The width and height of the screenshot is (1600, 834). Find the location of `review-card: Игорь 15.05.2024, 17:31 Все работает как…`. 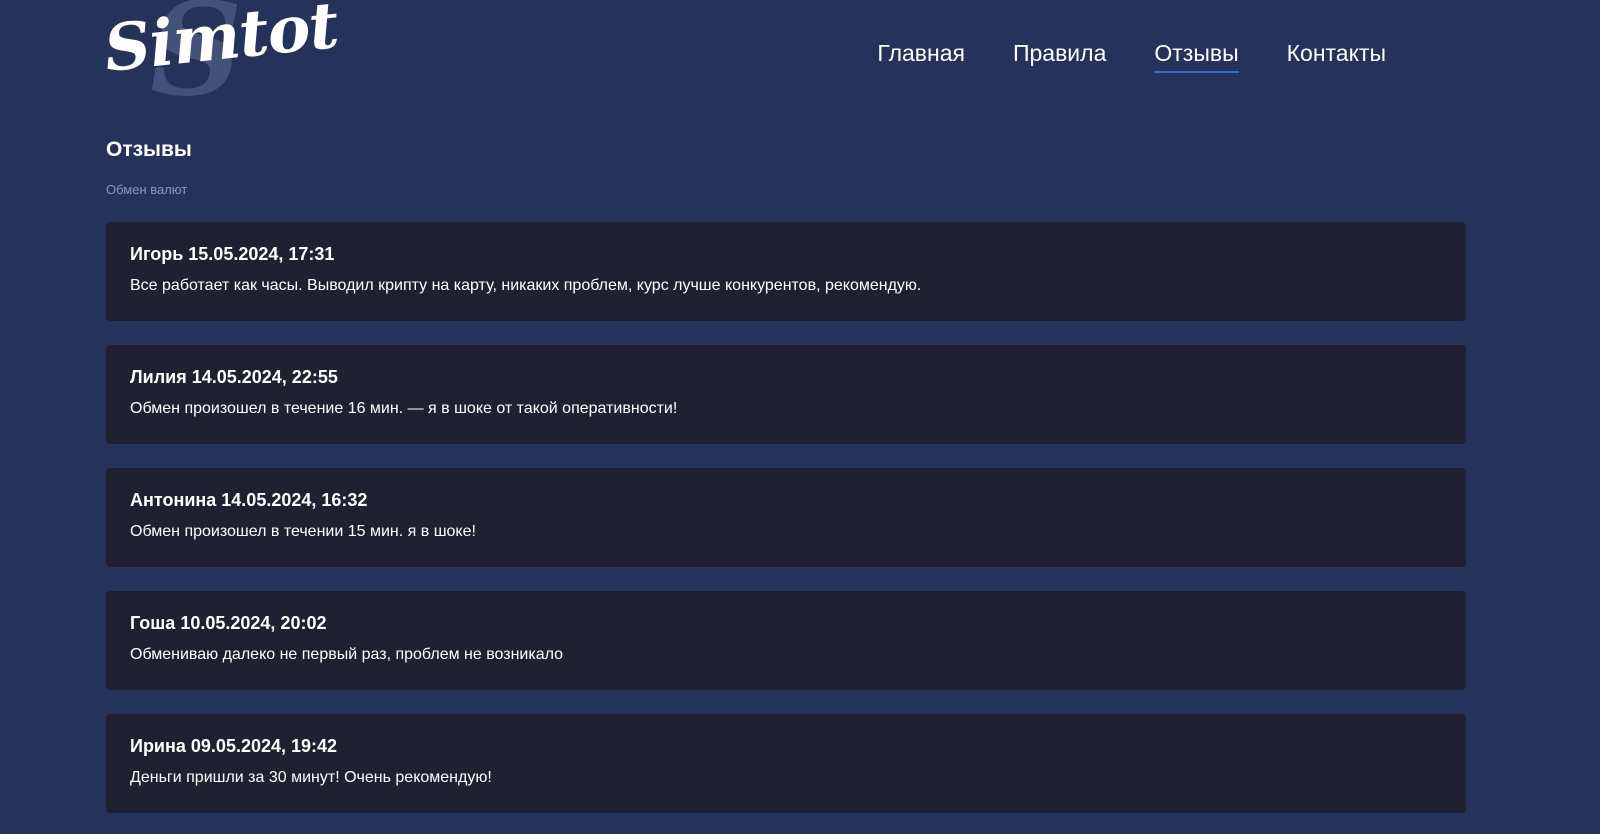

review-card: Игорь 15.05.2024, 17:31 Все работает как… is located at coordinates (786, 271).